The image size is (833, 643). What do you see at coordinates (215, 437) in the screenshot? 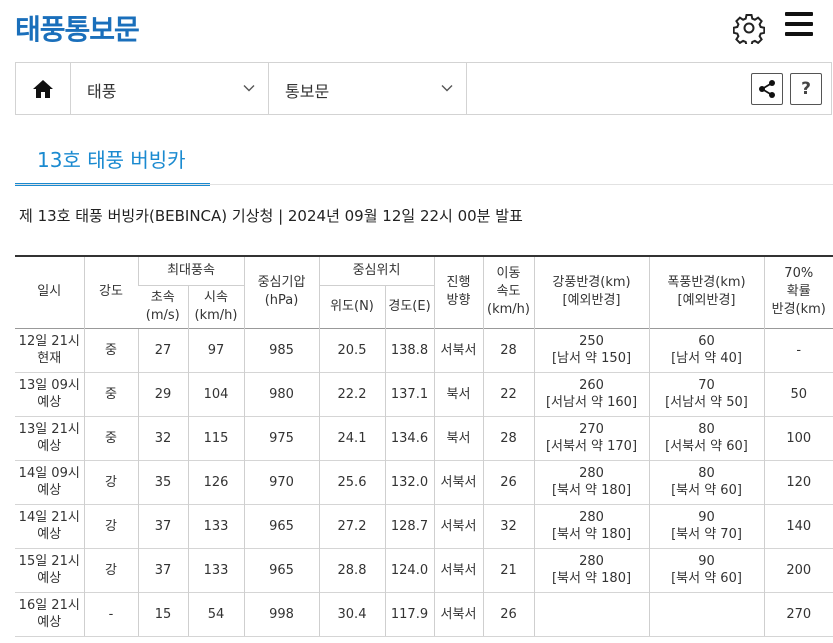
I see `cell-wind-kmh: 115` at bounding box center [215, 437].